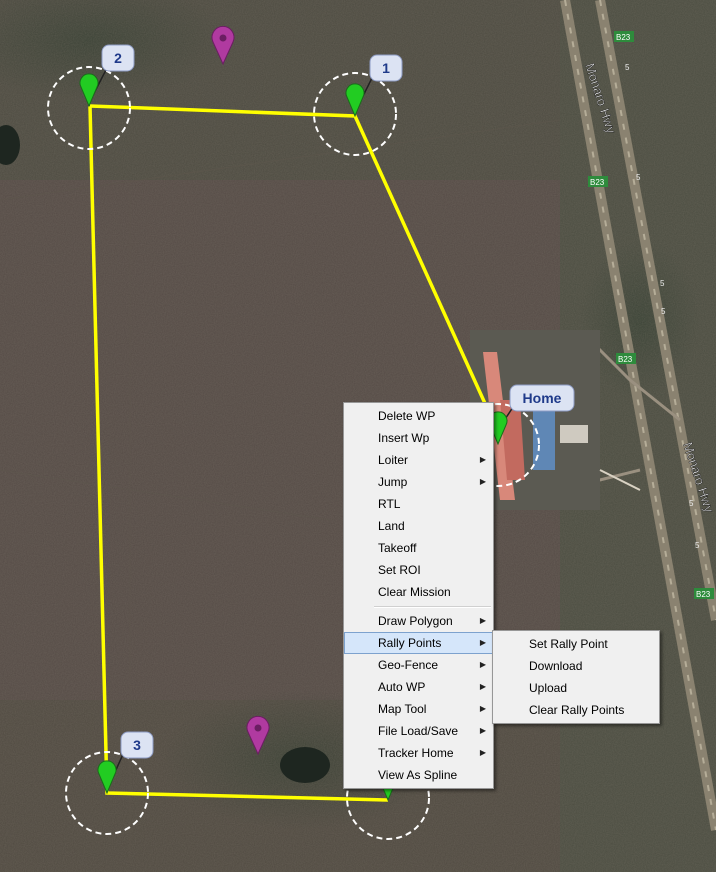 This screenshot has width=716, height=872. What do you see at coordinates (418, 687) in the screenshot?
I see `menu-item-auto-wp: Auto WP ▶` at bounding box center [418, 687].